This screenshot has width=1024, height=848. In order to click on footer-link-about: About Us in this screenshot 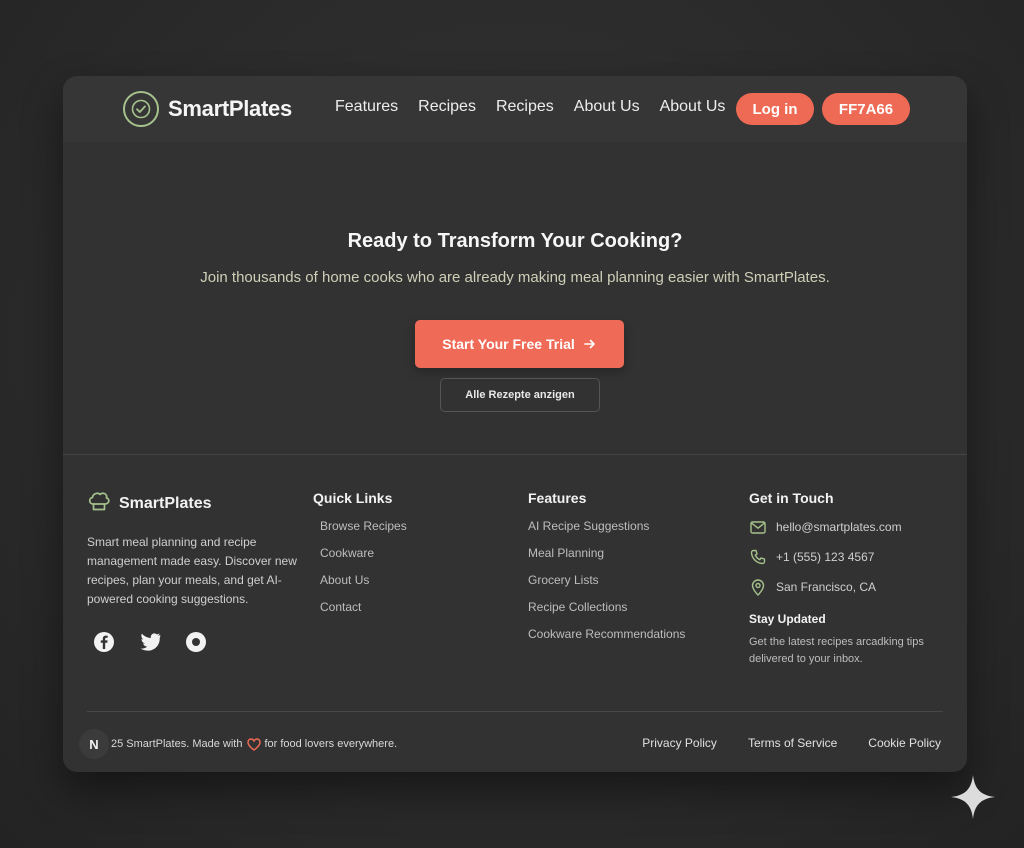, I will do `click(360, 580)`.